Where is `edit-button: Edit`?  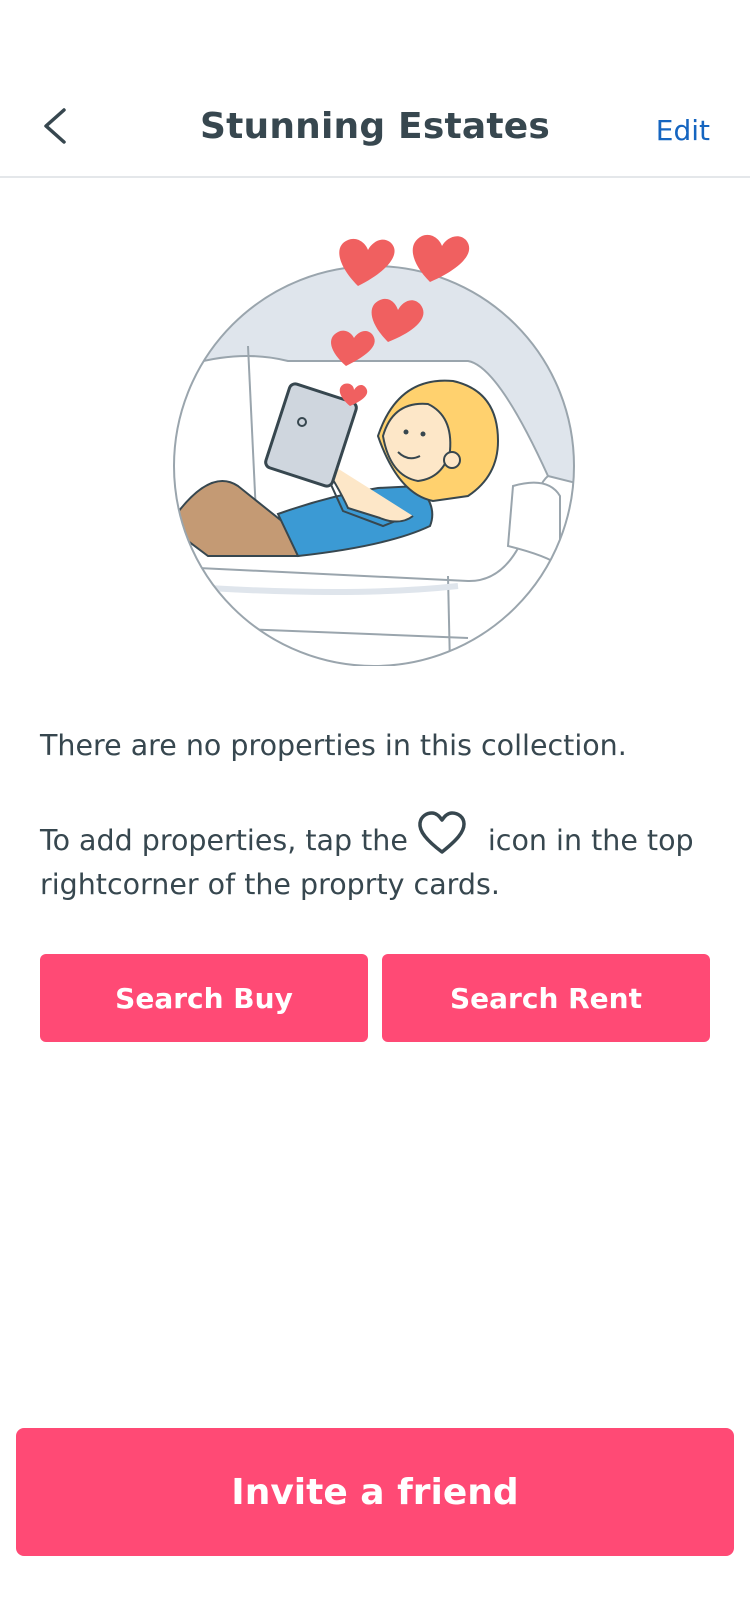 edit-button: Edit is located at coordinates (683, 130).